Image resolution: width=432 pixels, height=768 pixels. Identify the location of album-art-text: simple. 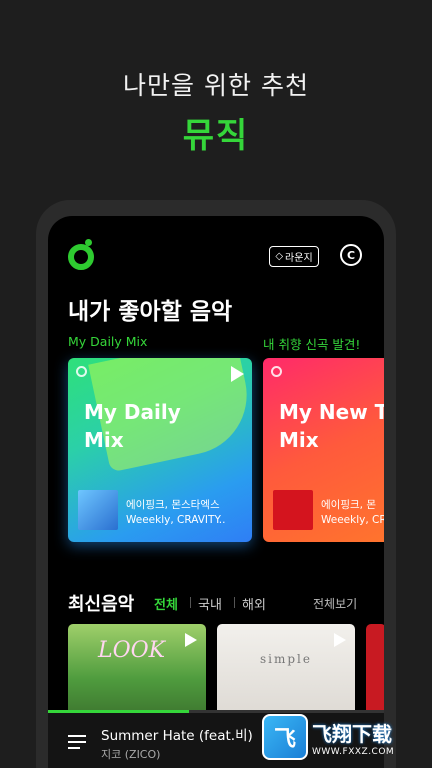
(286, 659).